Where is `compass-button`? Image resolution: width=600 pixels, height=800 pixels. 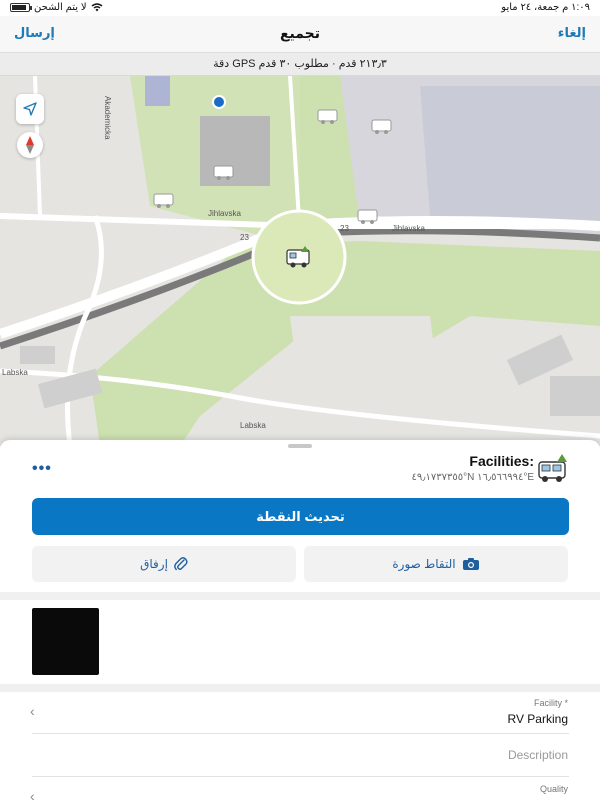 compass-button is located at coordinates (30, 145).